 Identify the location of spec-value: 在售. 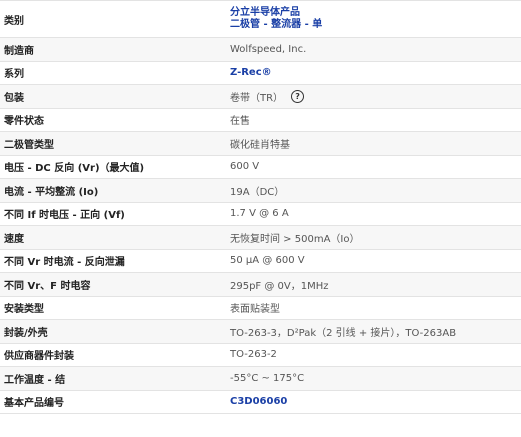
(240, 122).